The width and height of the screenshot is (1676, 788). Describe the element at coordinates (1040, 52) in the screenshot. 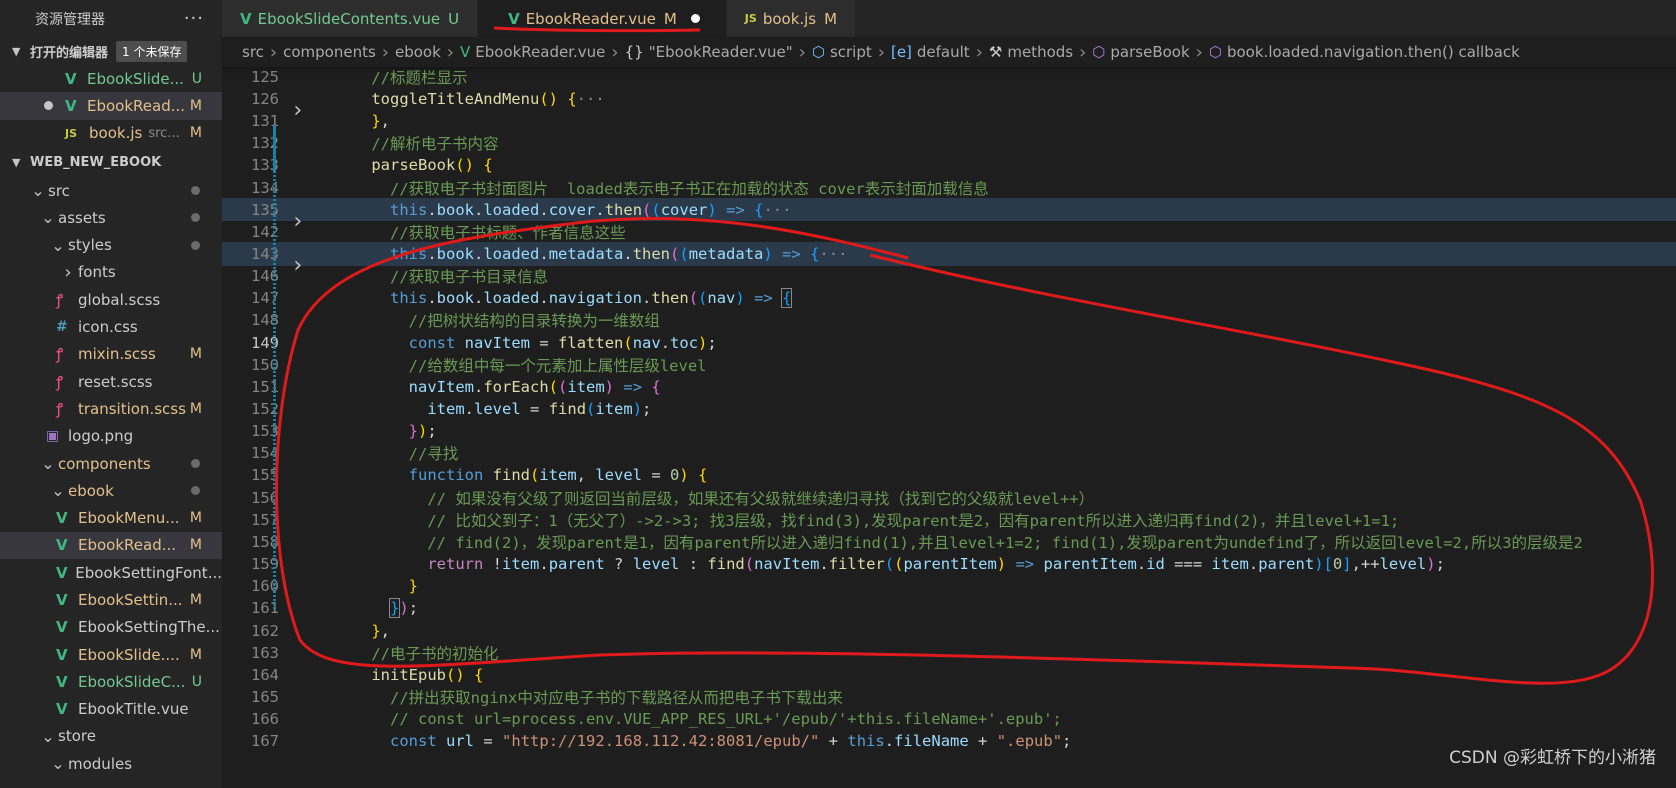

I see `breadcrumb-label: methods` at that location.